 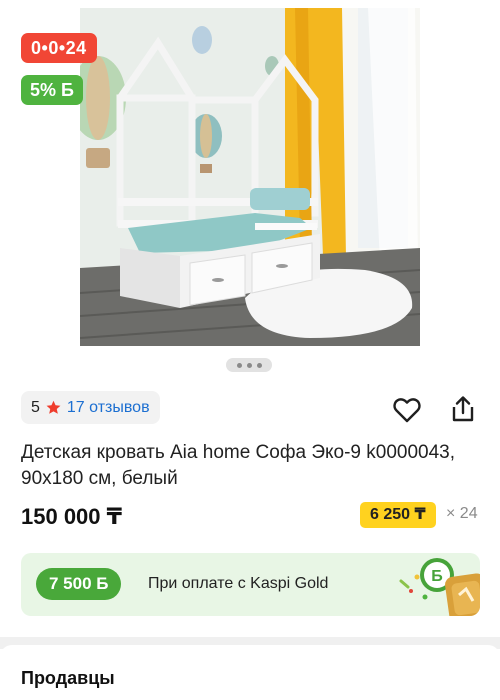 I want to click on heart-icon, so click(x=407, y=410).